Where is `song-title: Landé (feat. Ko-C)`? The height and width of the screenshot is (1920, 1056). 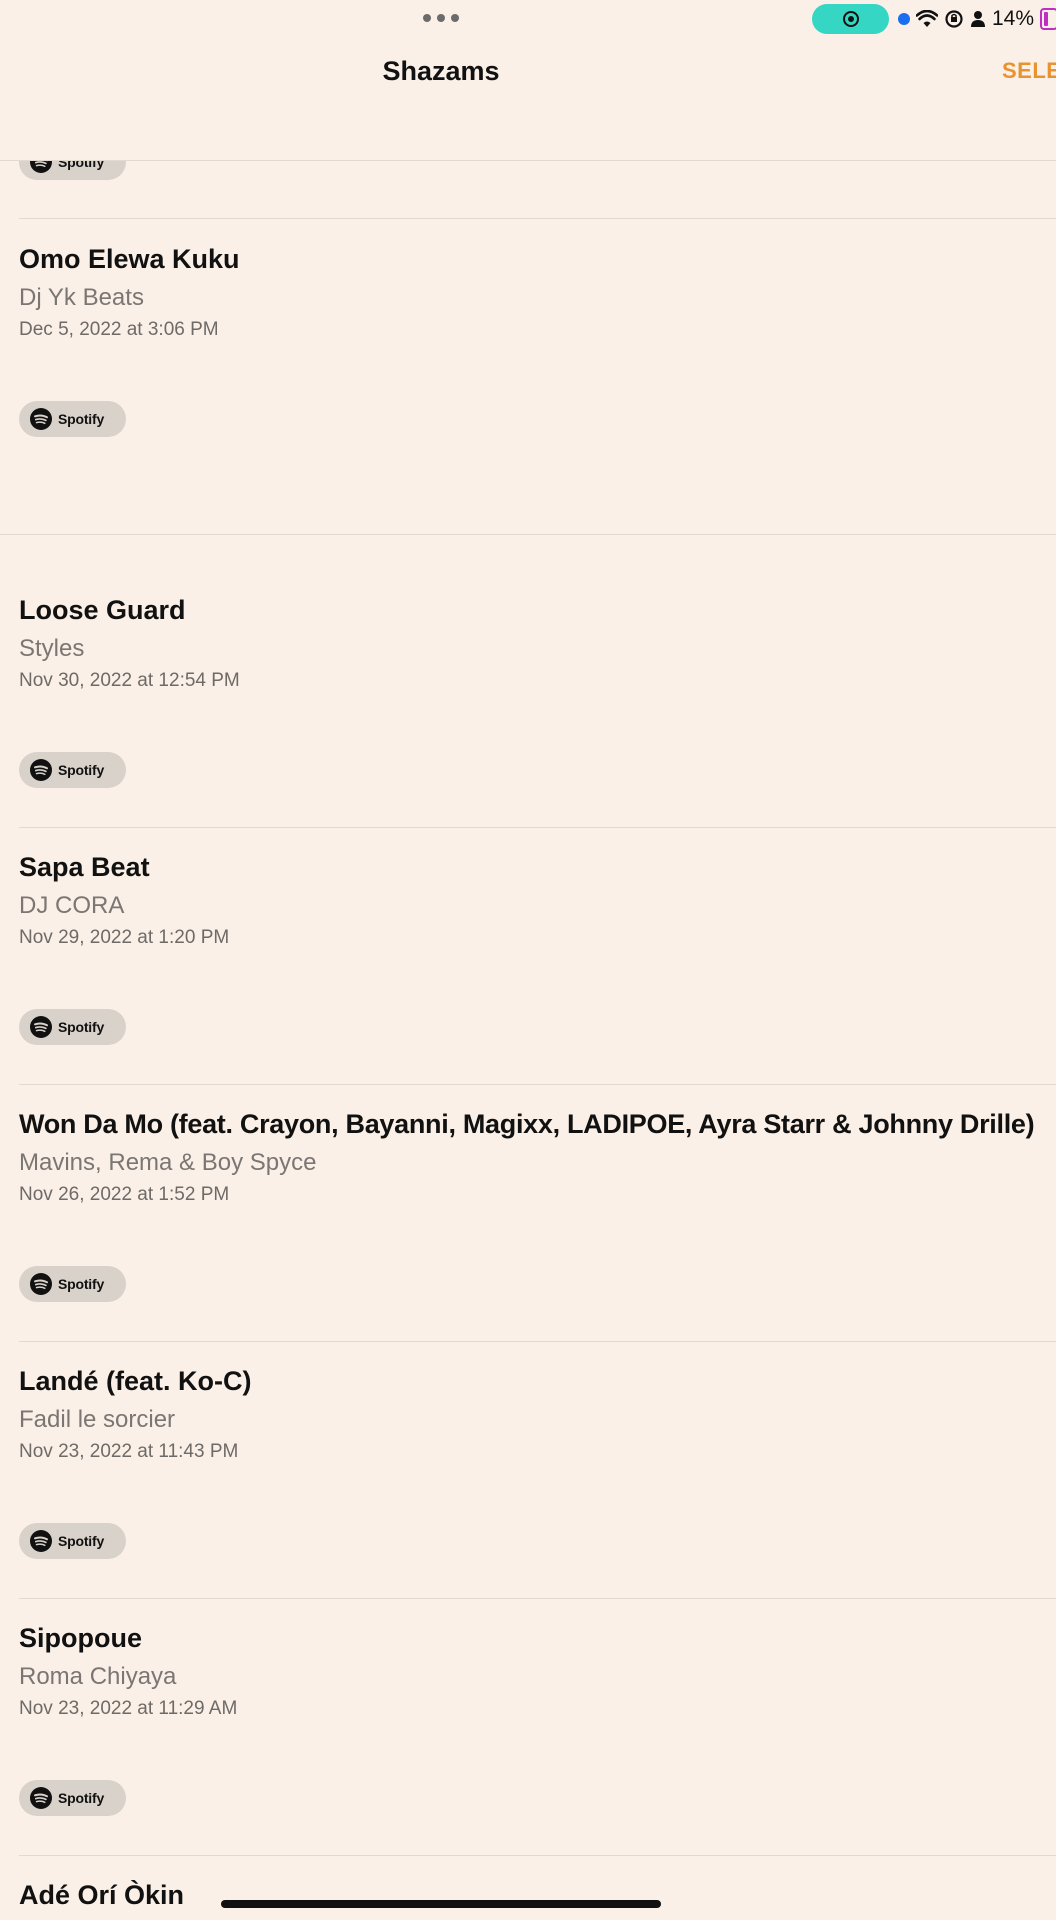 song-title: Landé (feat. Ko-C) is located at coordinates (135, 1381).